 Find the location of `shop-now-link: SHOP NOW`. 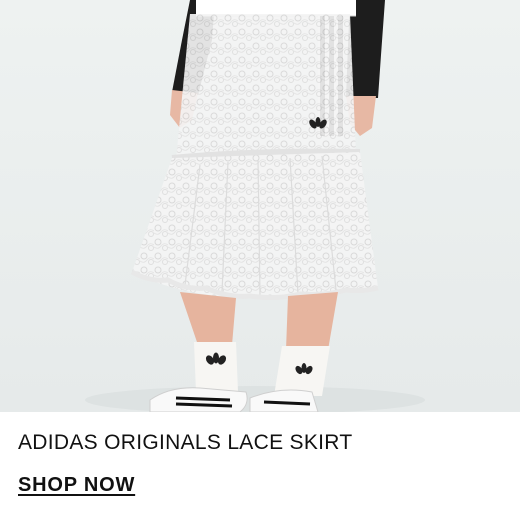

shop-now-link: SHOP NOW is located at coordinates (76, 485).